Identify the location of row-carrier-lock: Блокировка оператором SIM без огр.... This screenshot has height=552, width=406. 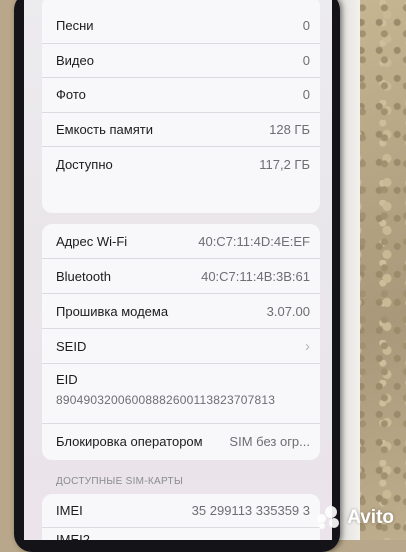
(181, 441).